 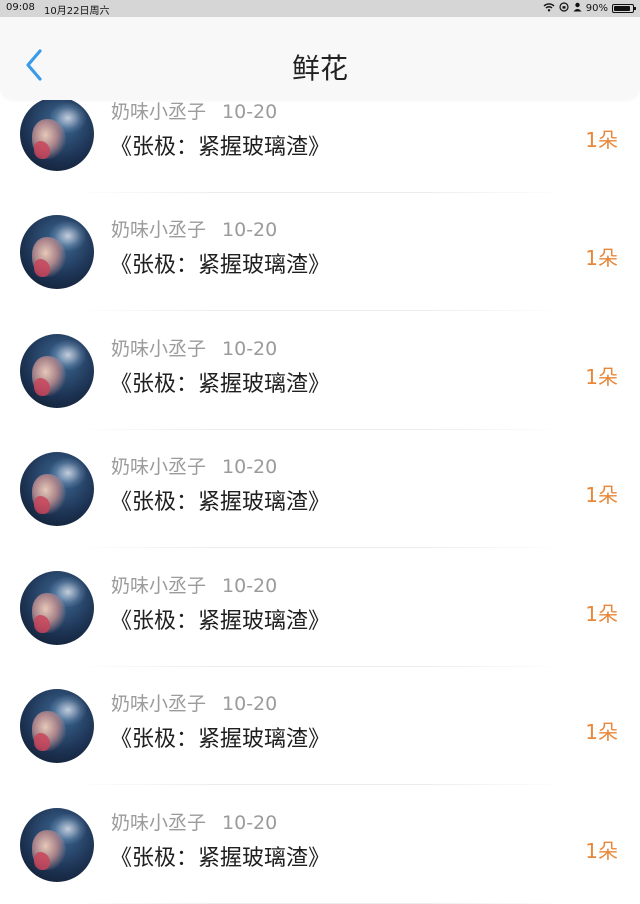 I want to click on battery-fill, so click(x=622, y=8).